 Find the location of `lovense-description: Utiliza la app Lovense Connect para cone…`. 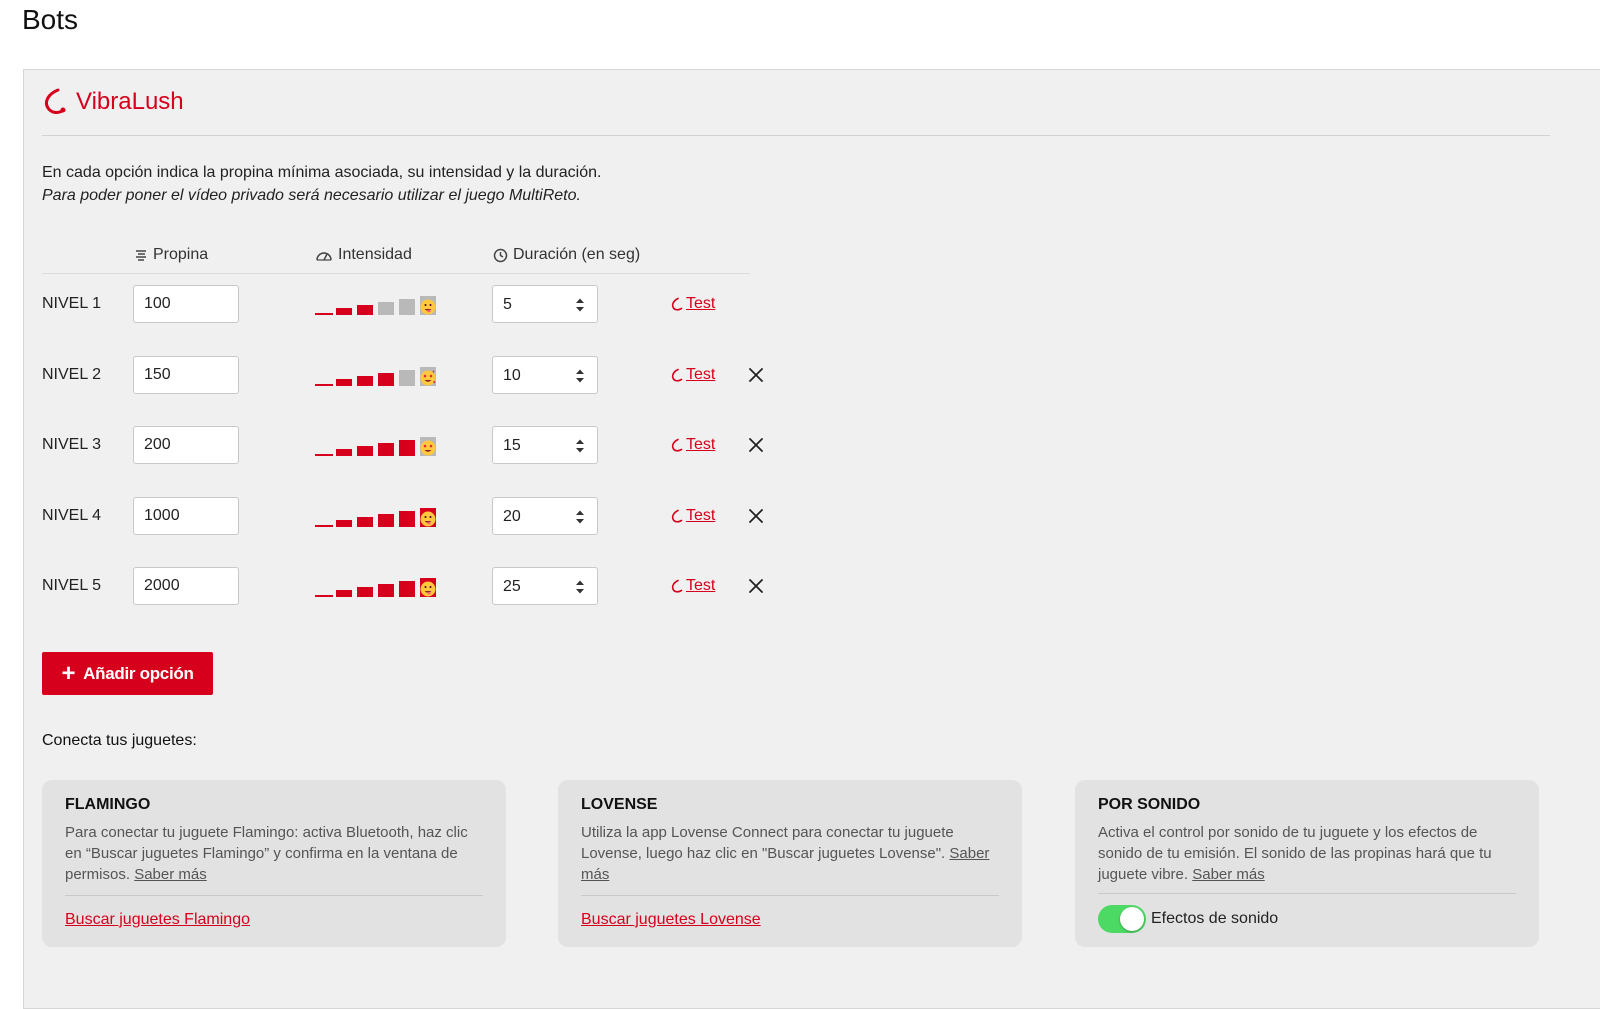

lovense-description: Utiliza la app Lovense Connect para cone… is located at coordinates (785, 853).